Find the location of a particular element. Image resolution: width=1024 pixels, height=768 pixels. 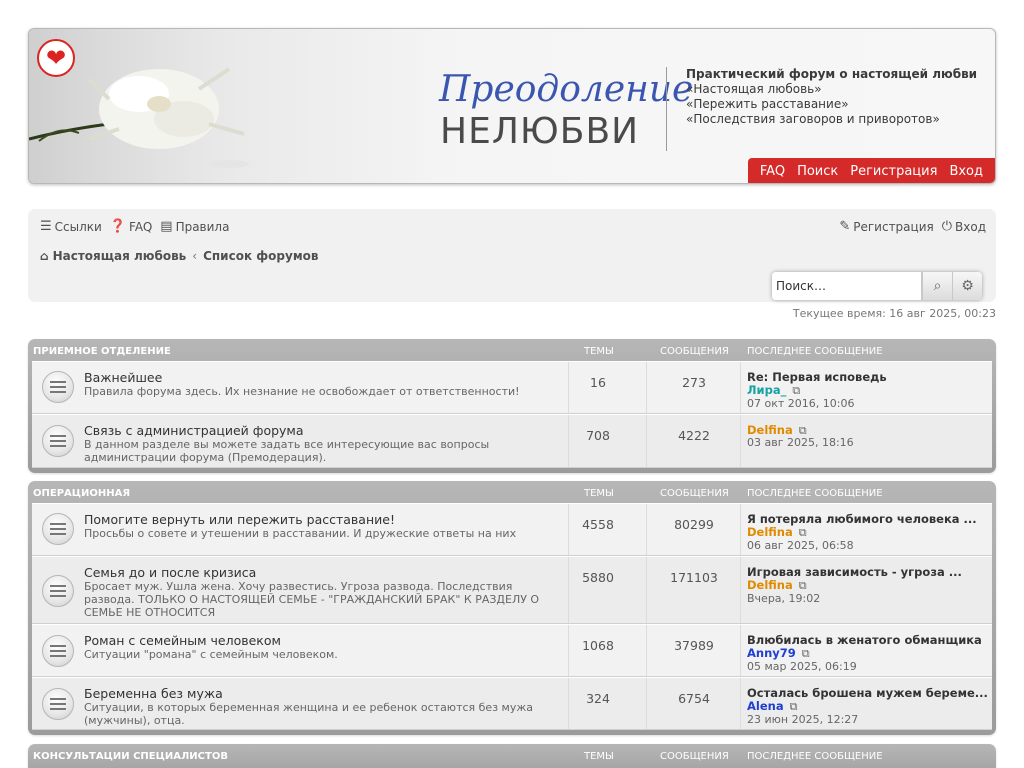

category-title: Операционная is located at coordinates (81, 493).